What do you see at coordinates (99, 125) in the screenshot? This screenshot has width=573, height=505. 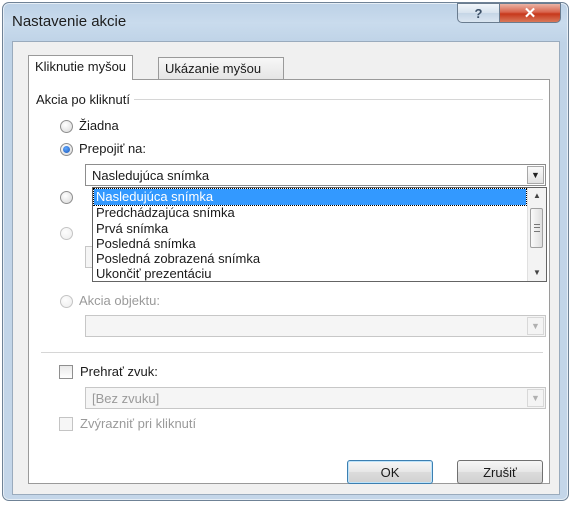 I see `radio-none-label: Žiadna` at bounding box center [99, 125].